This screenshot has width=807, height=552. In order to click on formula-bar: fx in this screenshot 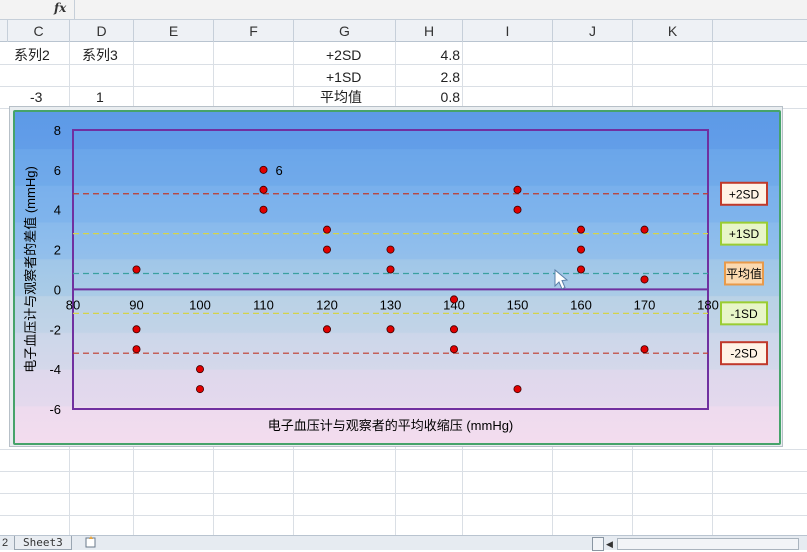, I will do `click(403, 10)`.